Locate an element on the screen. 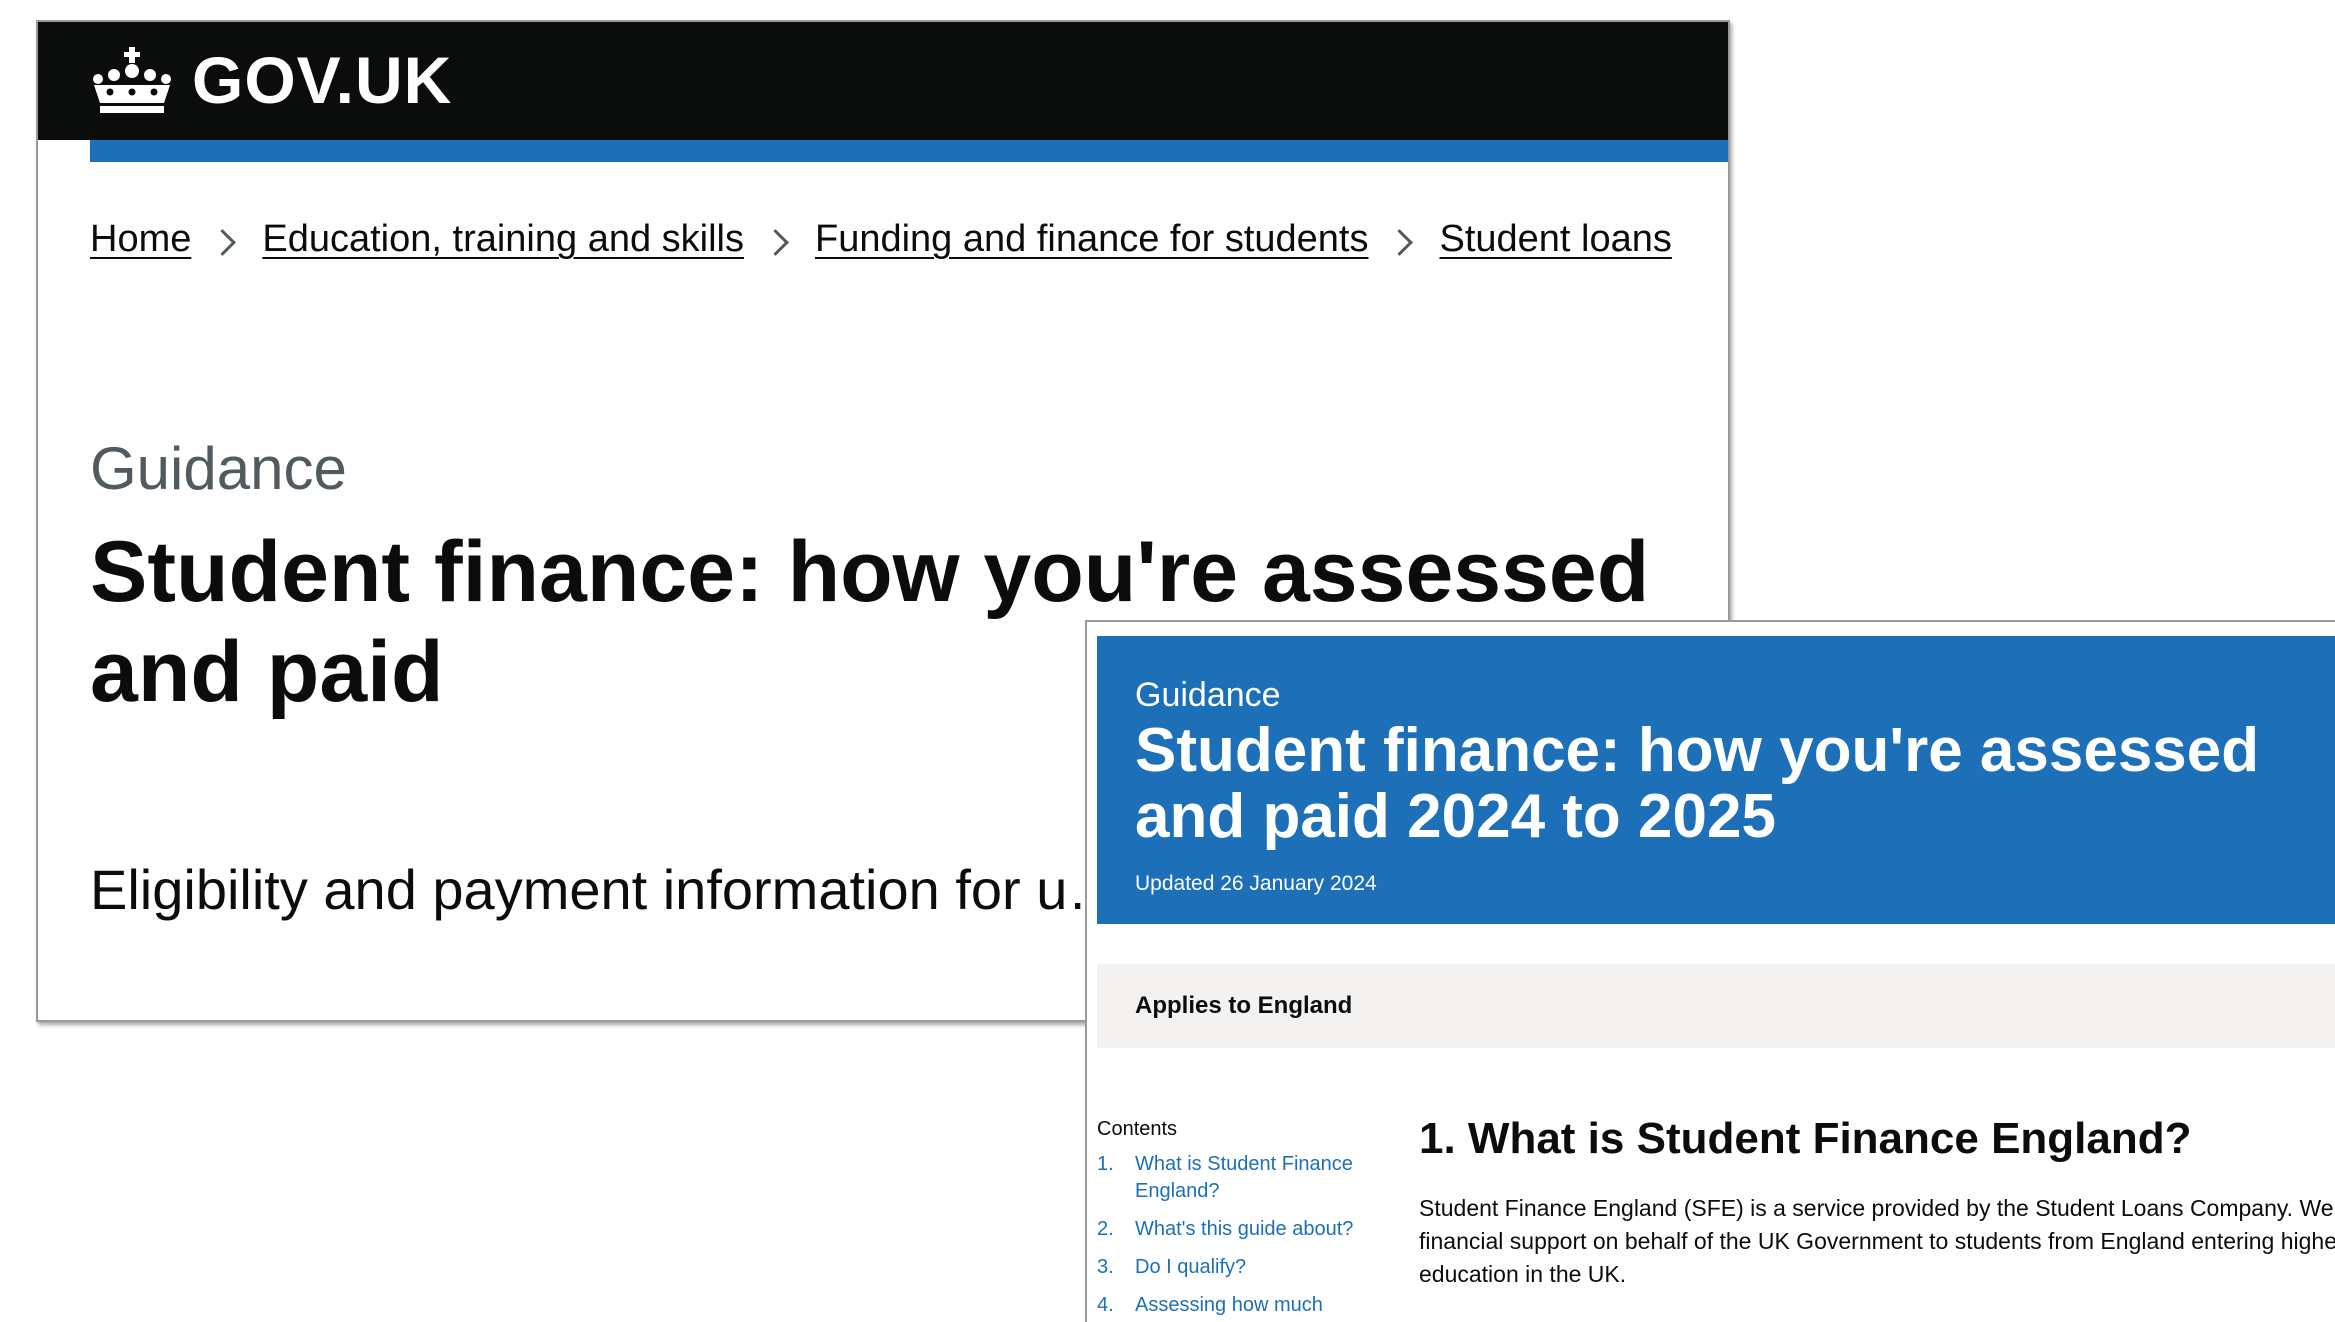  breadcrumb-funding: Funding and finance for students is located at coordinates (1092, 239).